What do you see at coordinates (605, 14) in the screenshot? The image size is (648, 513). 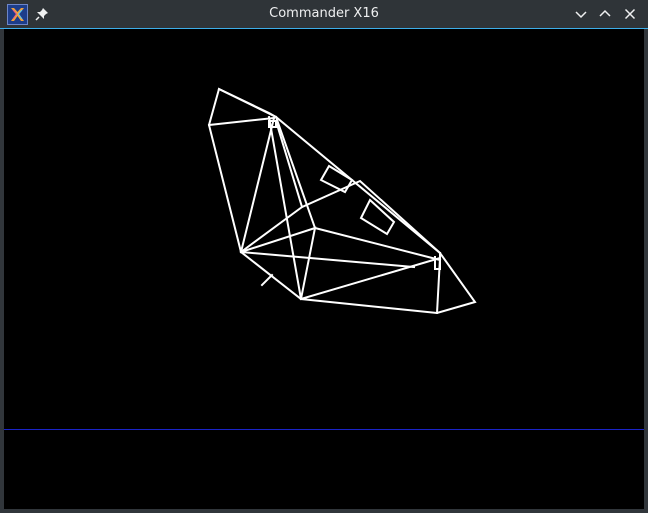 I see `chevron-up-icon` at bounding box center [605, 14].